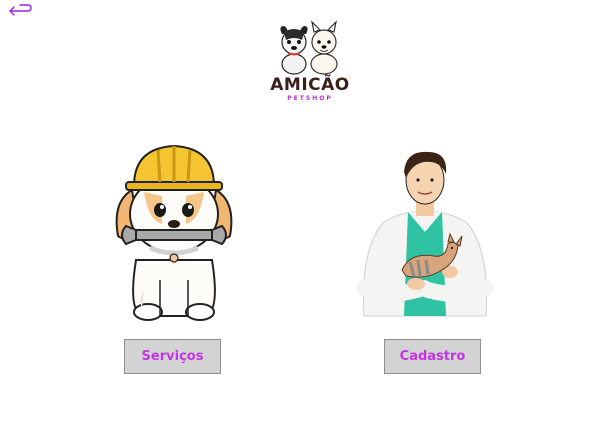 The image size is (611, 438). Describe the element at coordinates (309, 47) in the screenshot. I see `pet-dogs-logo-icon` at that location.